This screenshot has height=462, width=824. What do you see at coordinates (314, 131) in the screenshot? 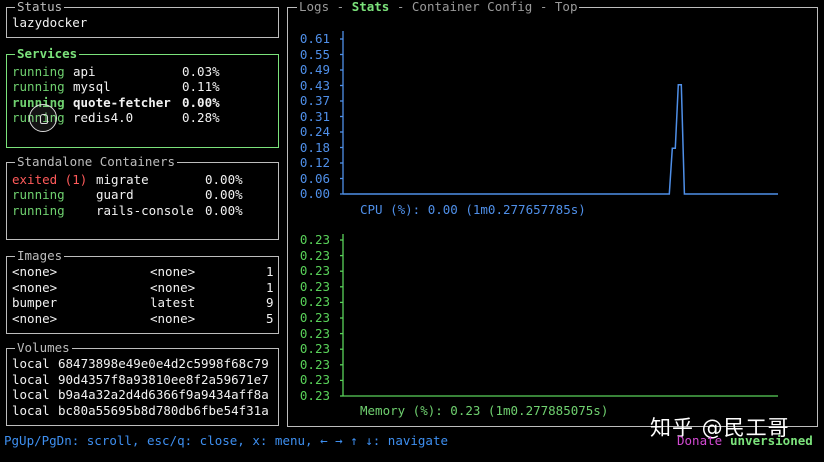
I see `cpu-y-tick-label: 0.24` at bounding box center [314, 131].